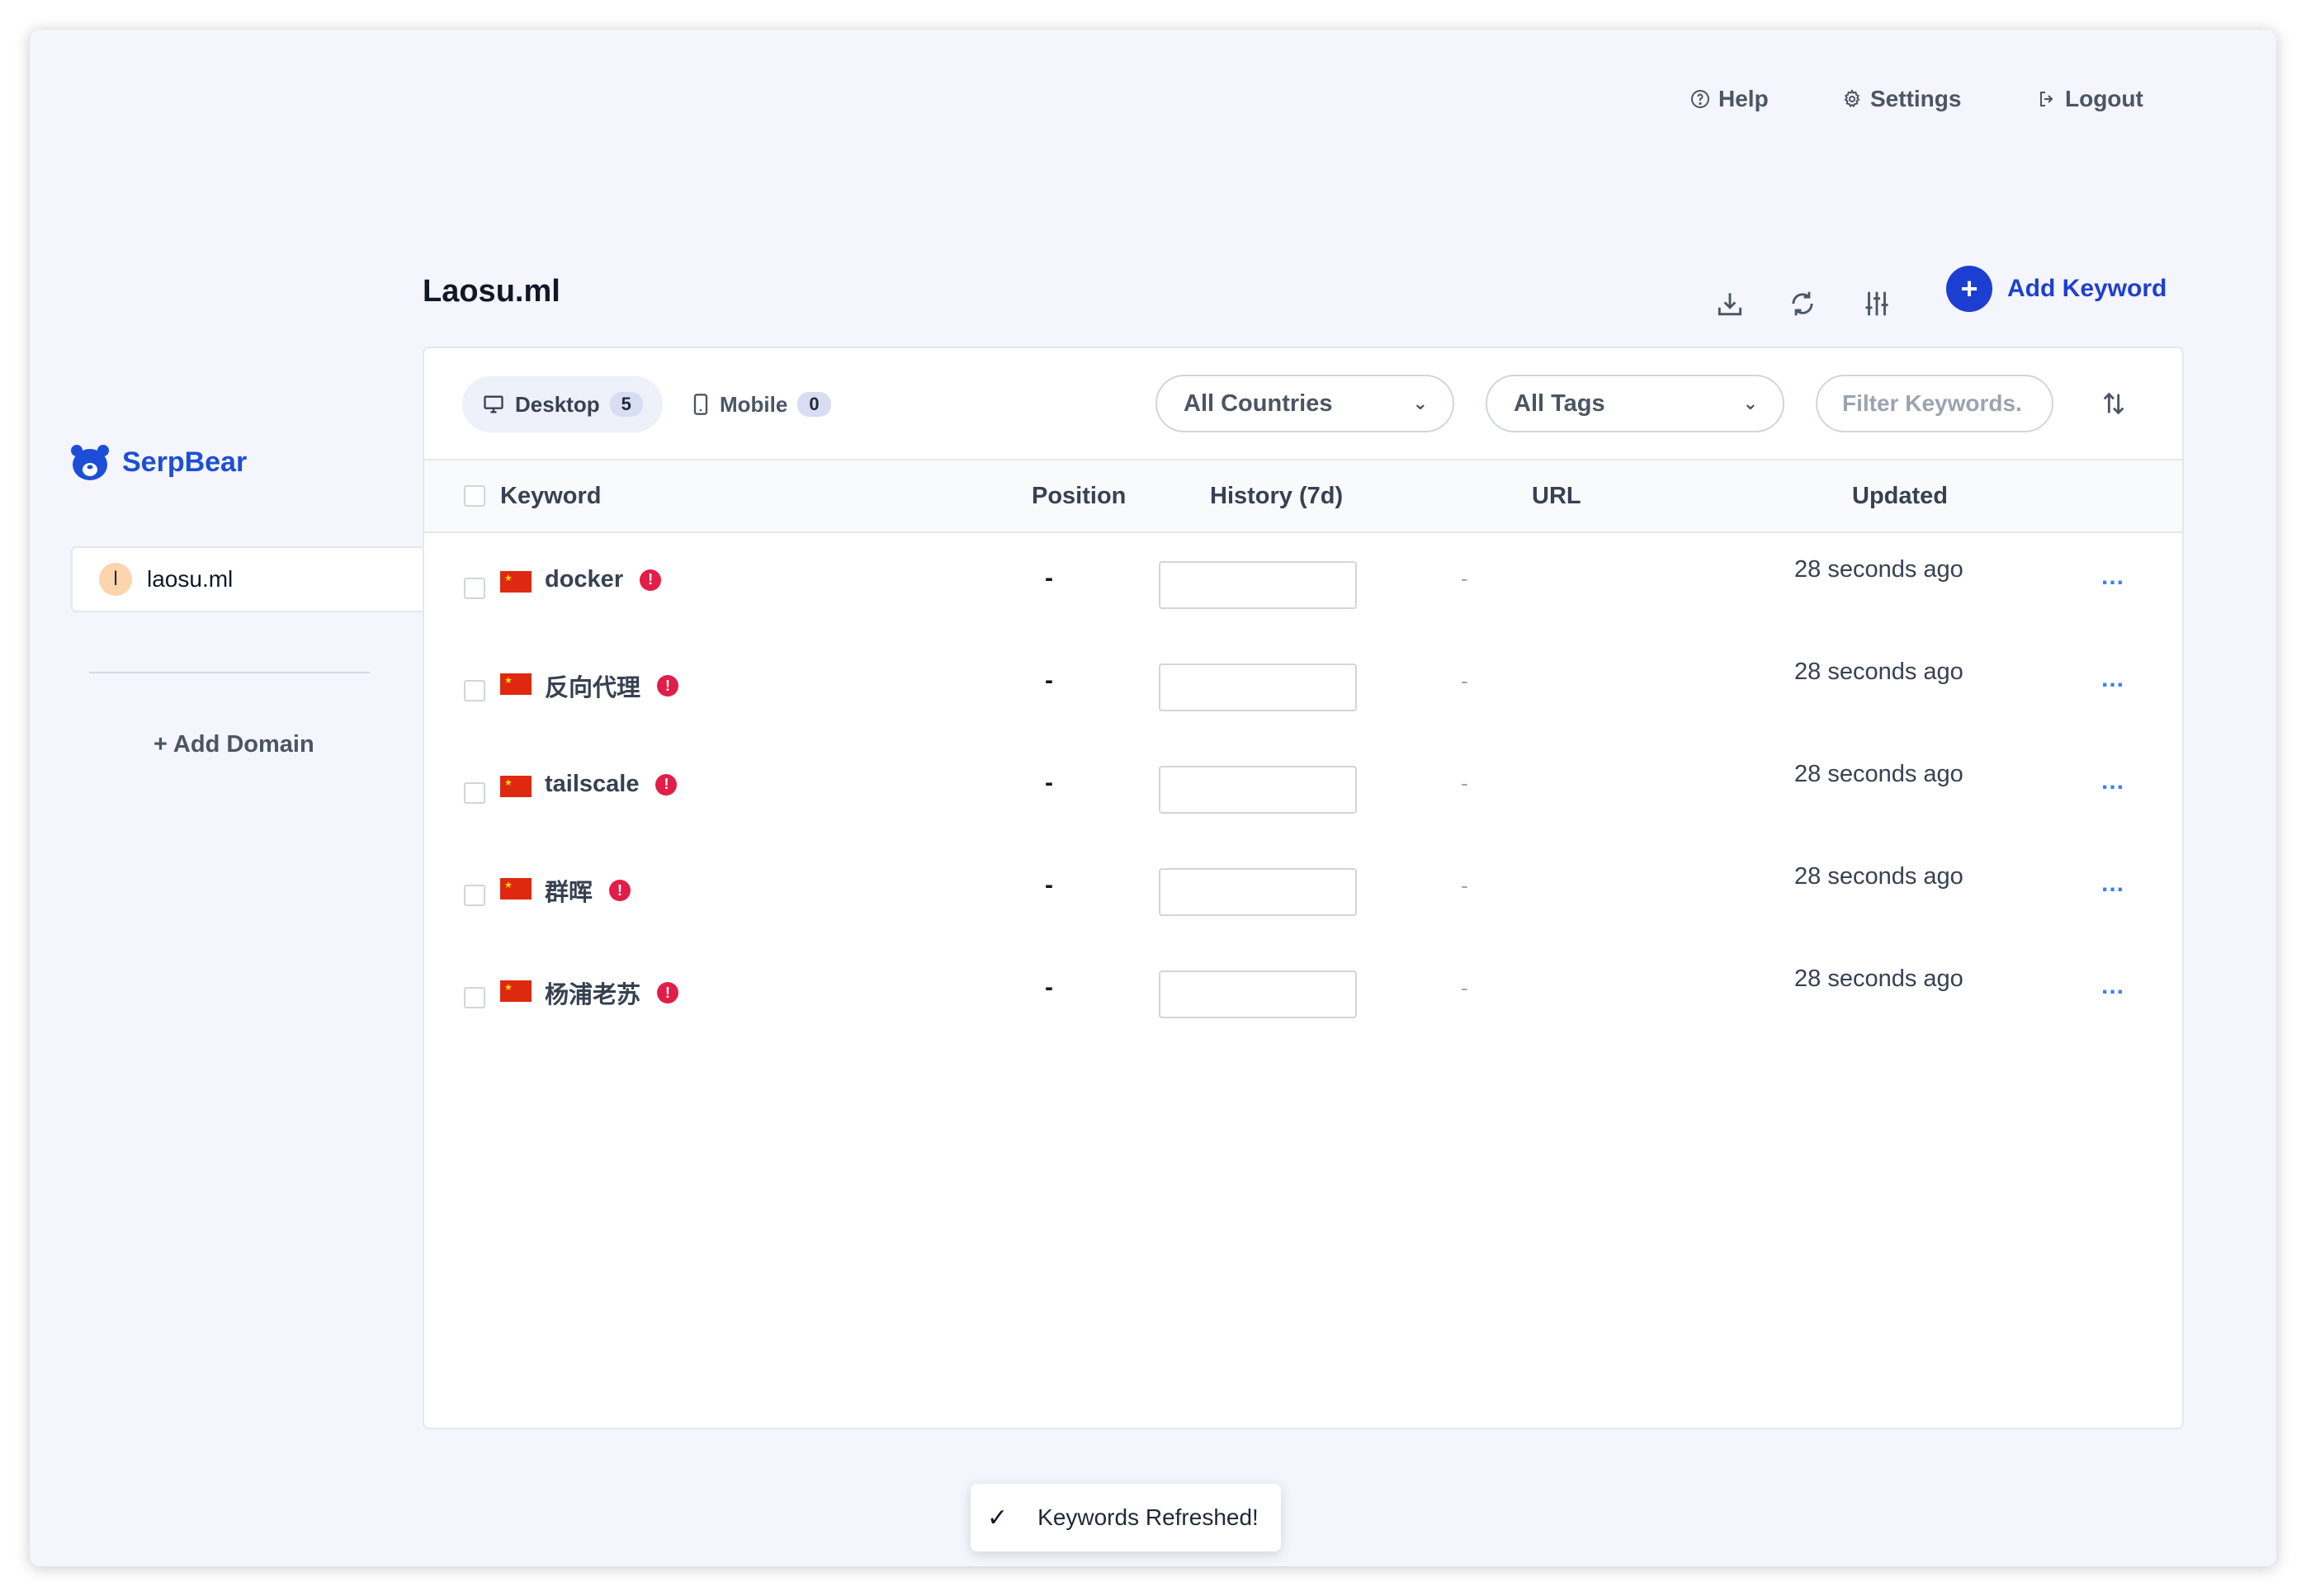 The height and width of the screenshot is (1596, 2306). I want to click on desktop-count-badge: 5, so click(626, 404).